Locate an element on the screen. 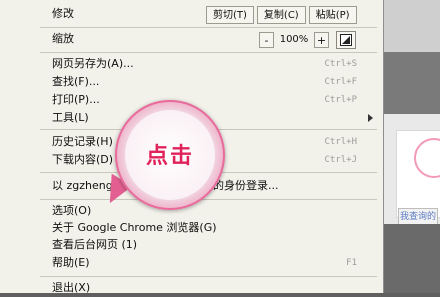 This screenshot has height=297, width=440. print-shortcut: Ctrl+P is located at coordinates (340, 100).